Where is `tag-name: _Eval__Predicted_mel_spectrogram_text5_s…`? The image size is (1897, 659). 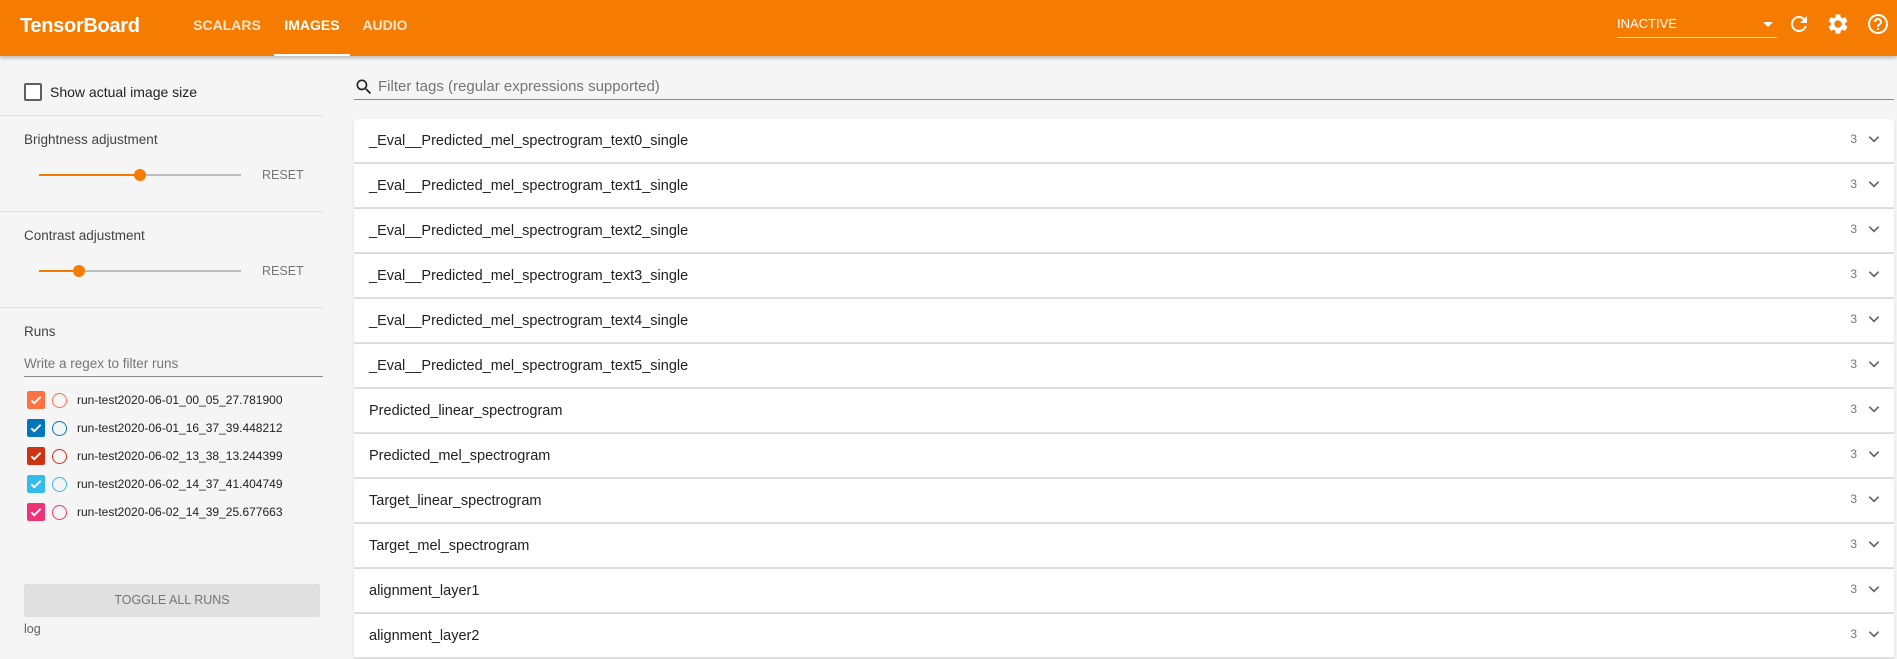
tag-name: _Eval__Predicted_mel_spectrogram_text5_s… is located at coordinates (529, 366).